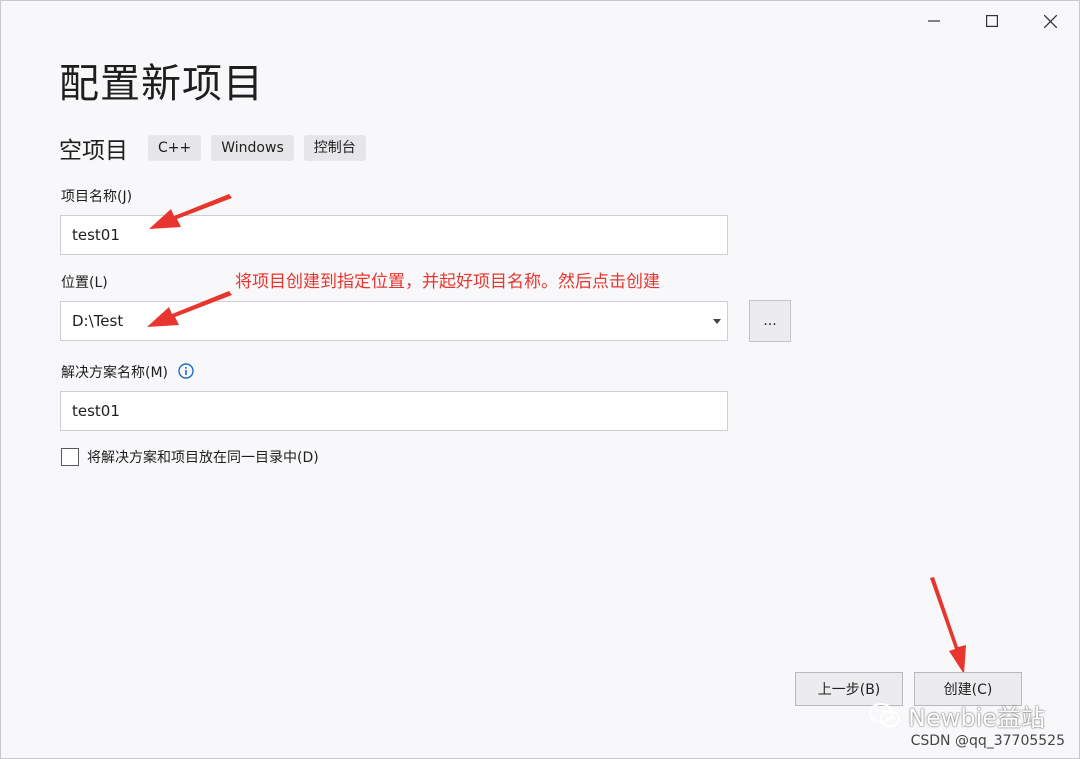  I want to click on solution-name-label-row: 解决方案名称(M), so click(128, 372).